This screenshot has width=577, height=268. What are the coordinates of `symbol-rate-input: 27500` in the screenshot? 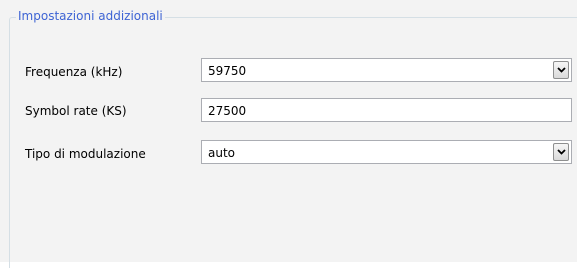 It's located at (386, 110).